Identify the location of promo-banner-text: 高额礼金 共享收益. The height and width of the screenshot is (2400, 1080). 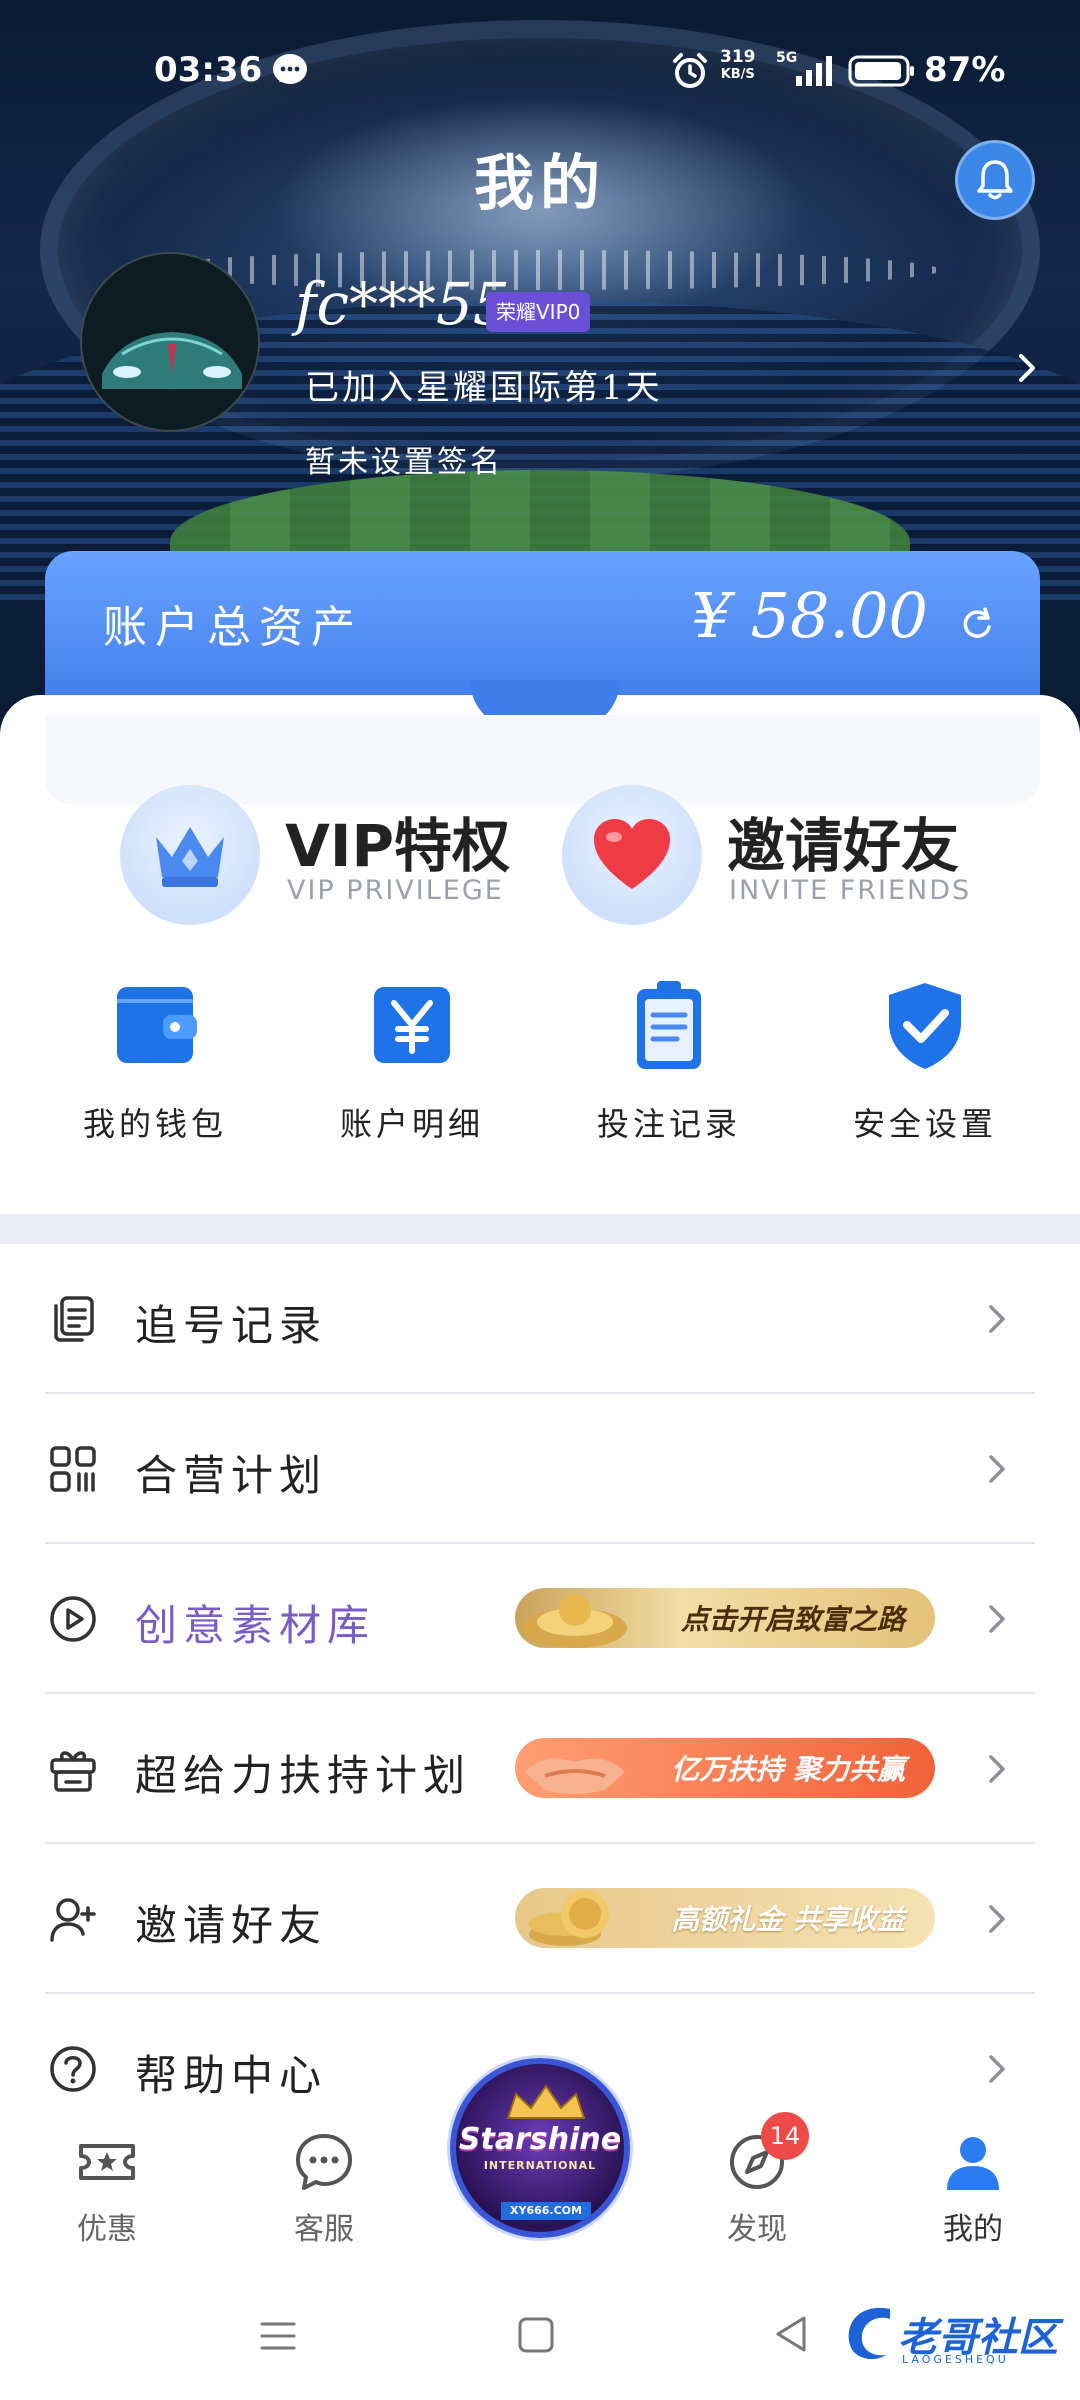
(788, 1919).